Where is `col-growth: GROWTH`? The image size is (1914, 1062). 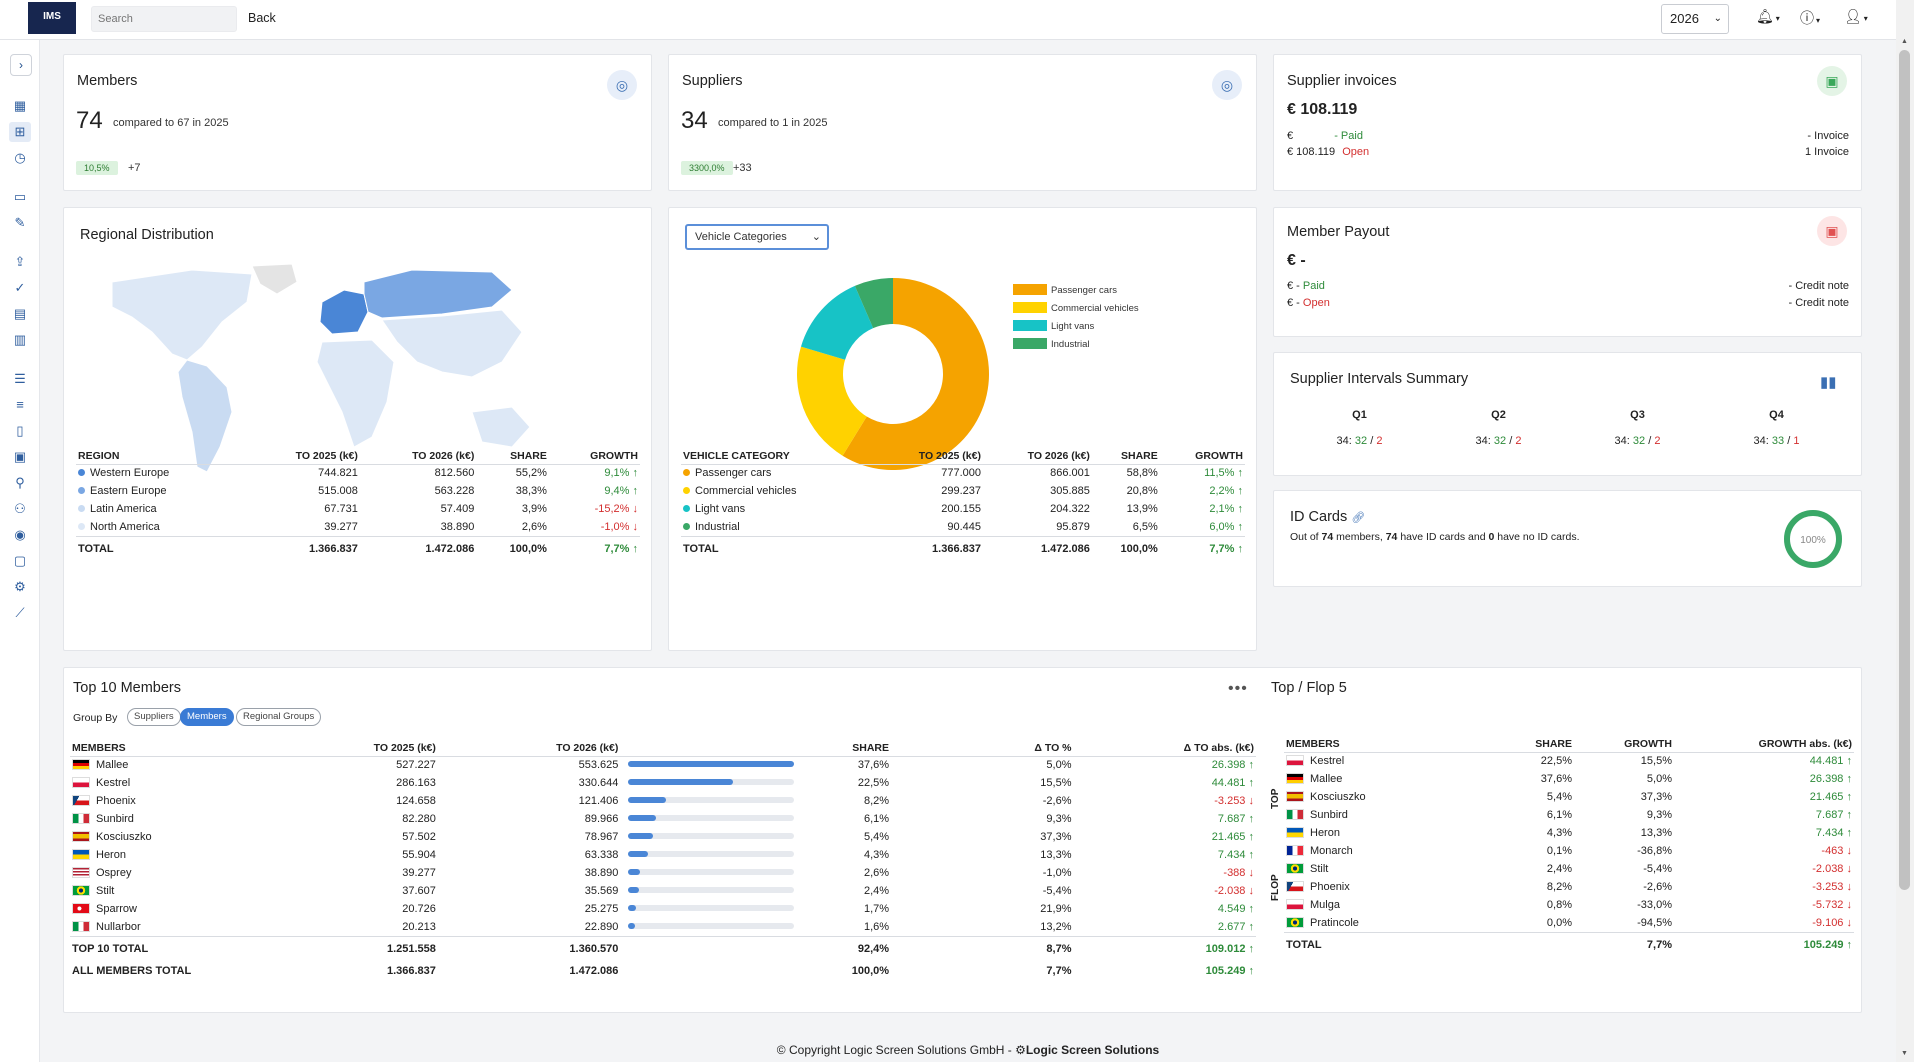
col-growth: GROWTH is located at coordinates (1202, 456).